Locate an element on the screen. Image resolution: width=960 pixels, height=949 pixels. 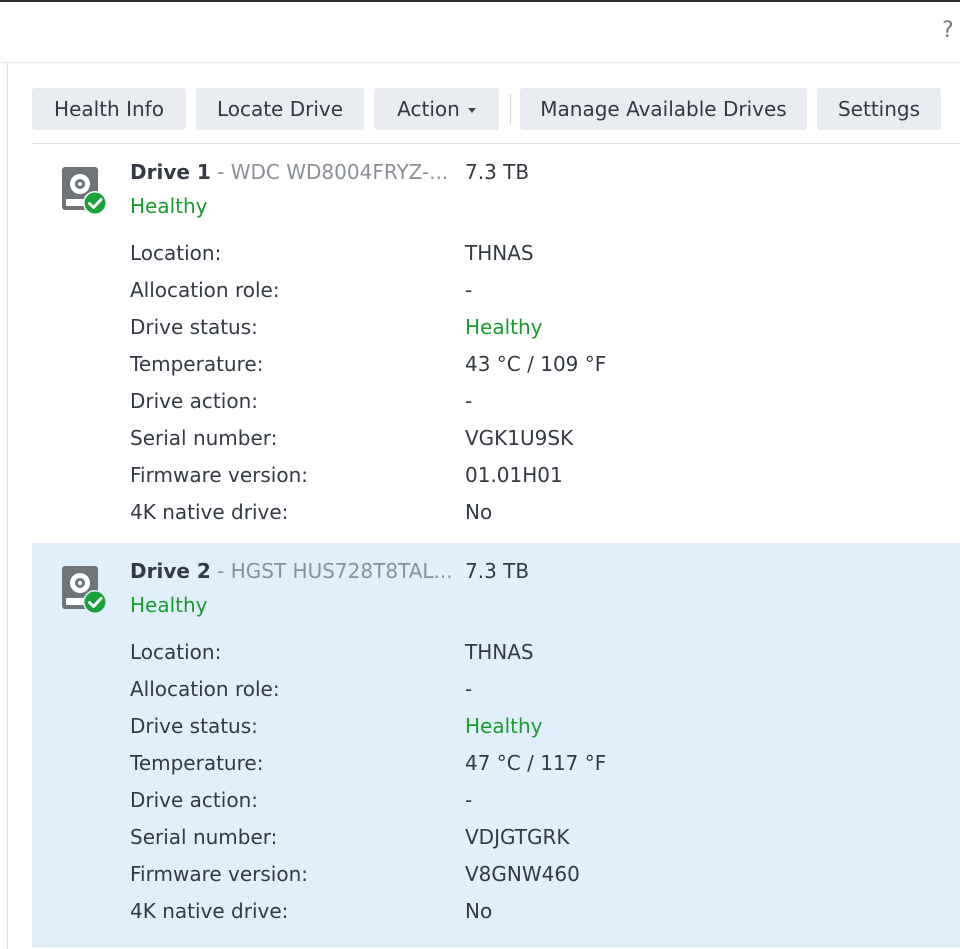
health-info-label: Health Info is located at coordinates (109, 109).